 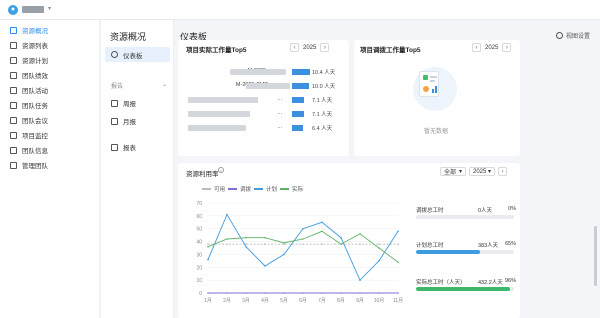 What do you see at coordinates (559, 35) in the screenshot?
I see `settings-icon` at bounding box center [559, 35].